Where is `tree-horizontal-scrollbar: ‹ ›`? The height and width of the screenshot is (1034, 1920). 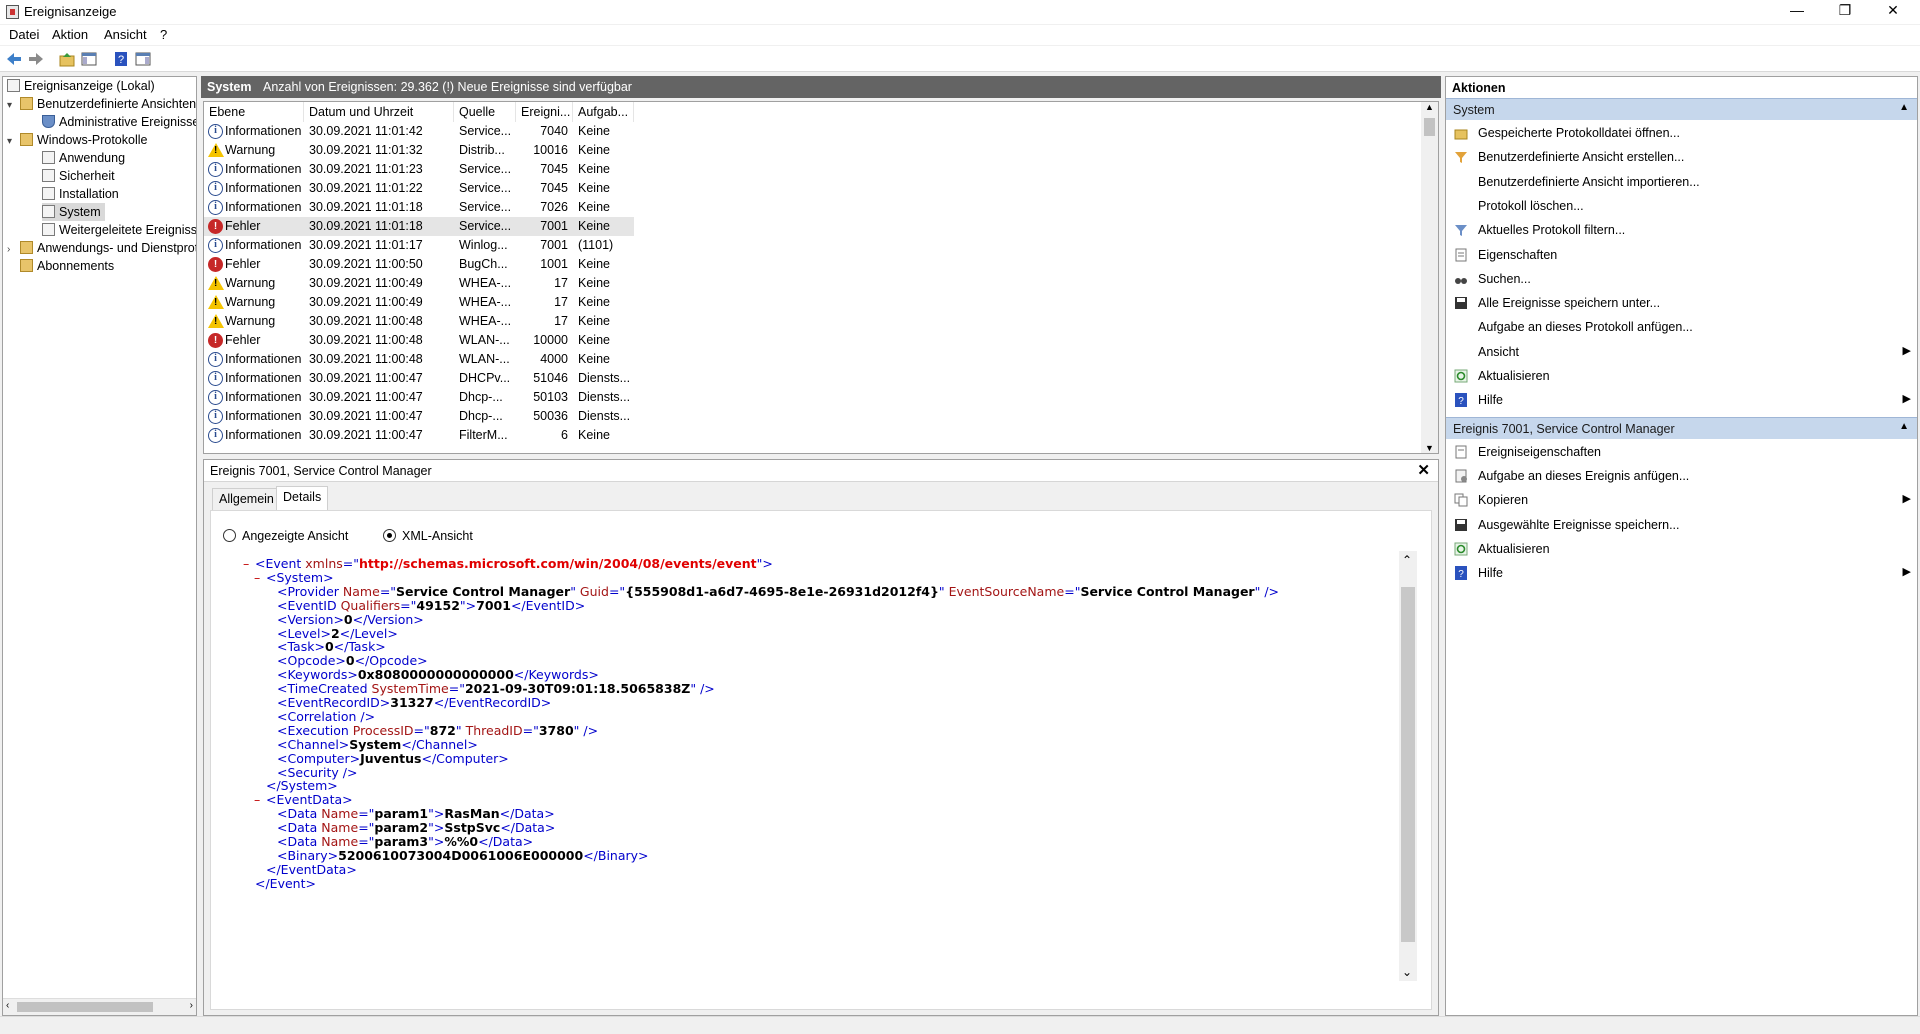 tree-horizontal-scrollbar: ‹ › is located at coordinates (99, 1006).